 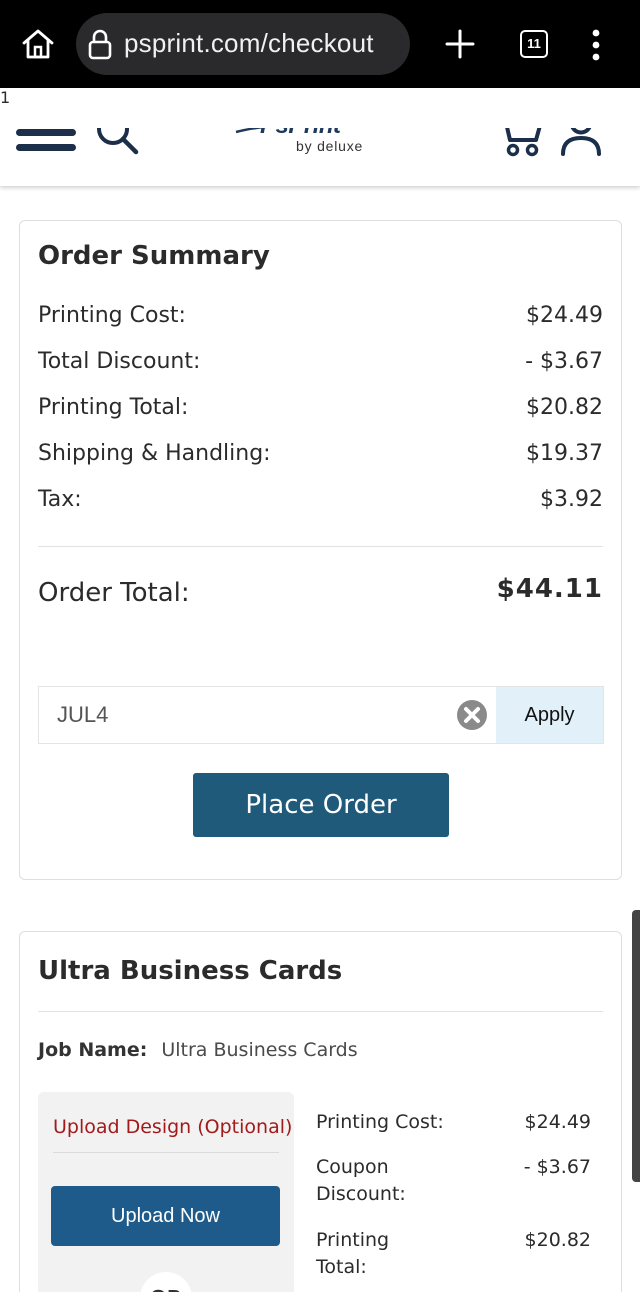 I want to click on place-order-button: Place Order, so click(x=321, y=805).